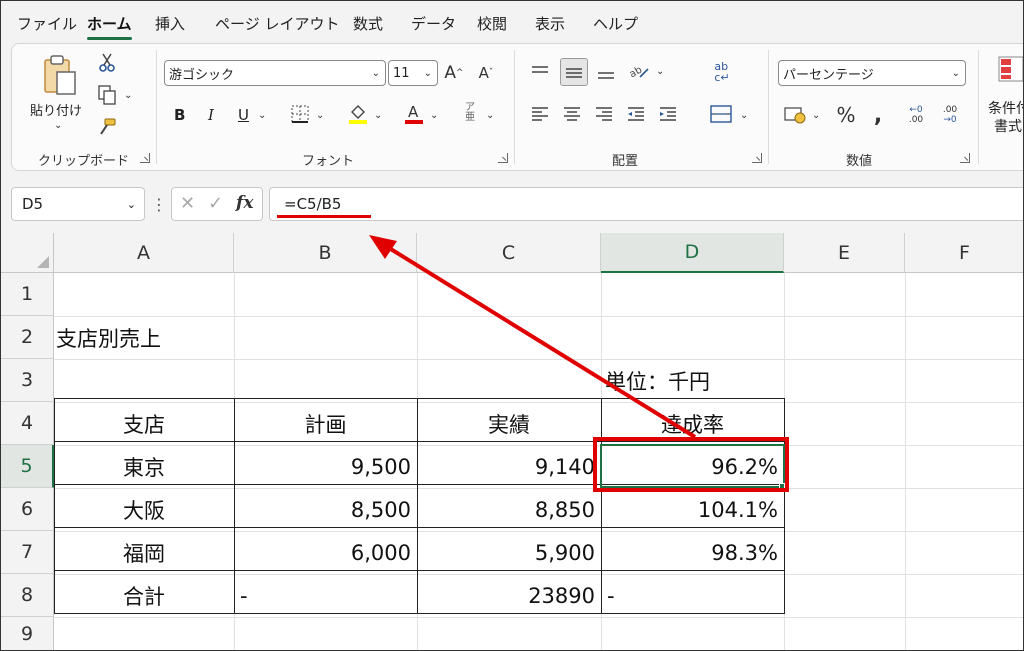  What do you see at coordinates (454, 73) in the screenshot?
I see `grow-font-icon: A ^` at bounding box center [454, 73].